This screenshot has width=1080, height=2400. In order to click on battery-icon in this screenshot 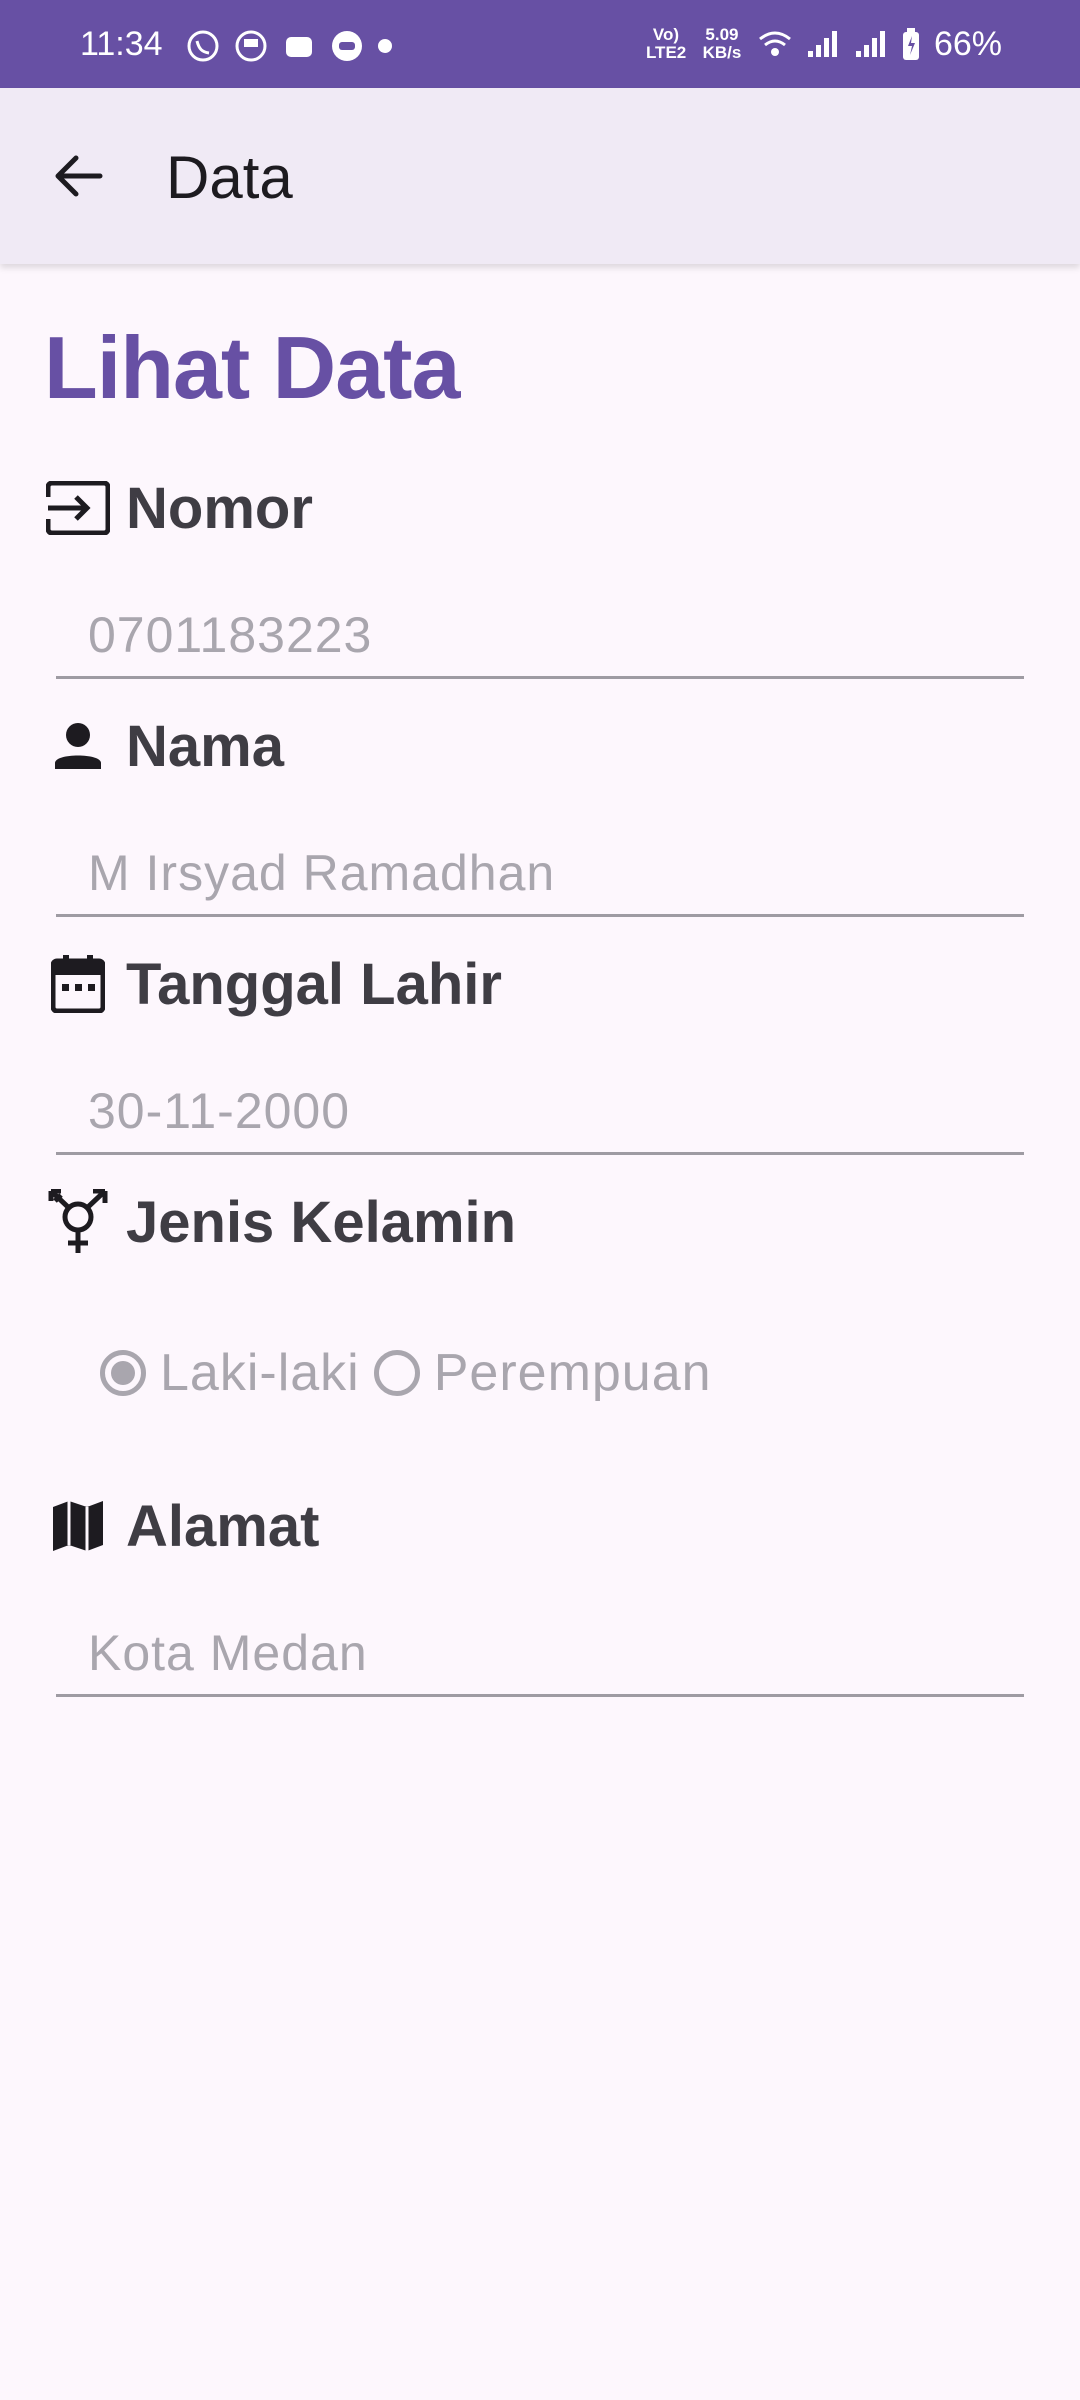, I will do `click(910, 44)`.